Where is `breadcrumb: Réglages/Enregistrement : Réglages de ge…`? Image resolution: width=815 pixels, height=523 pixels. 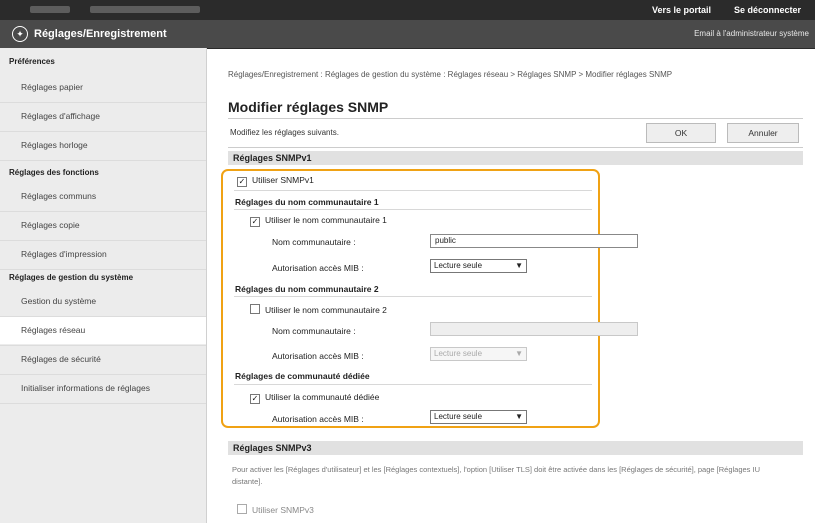 breadcrumb: Réglages/Enregistrement : Réglages de ge… is located at coordinates (450, 74).